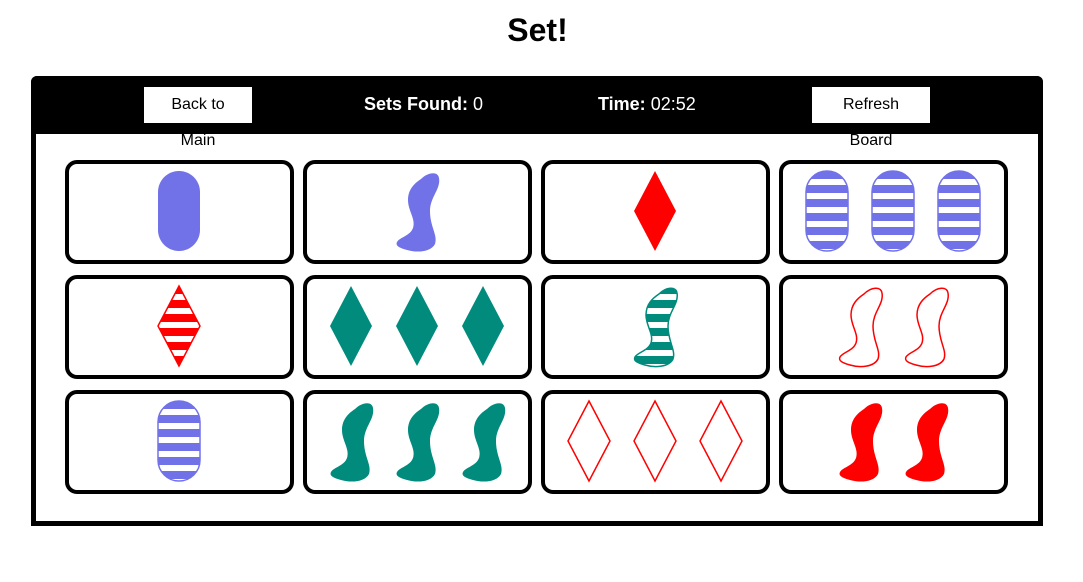 The width and height of the screenshot is (1083, 582). Describe the element at coordinates (537, 30) in the screenshot. I see `page-title: Set!` at that location.